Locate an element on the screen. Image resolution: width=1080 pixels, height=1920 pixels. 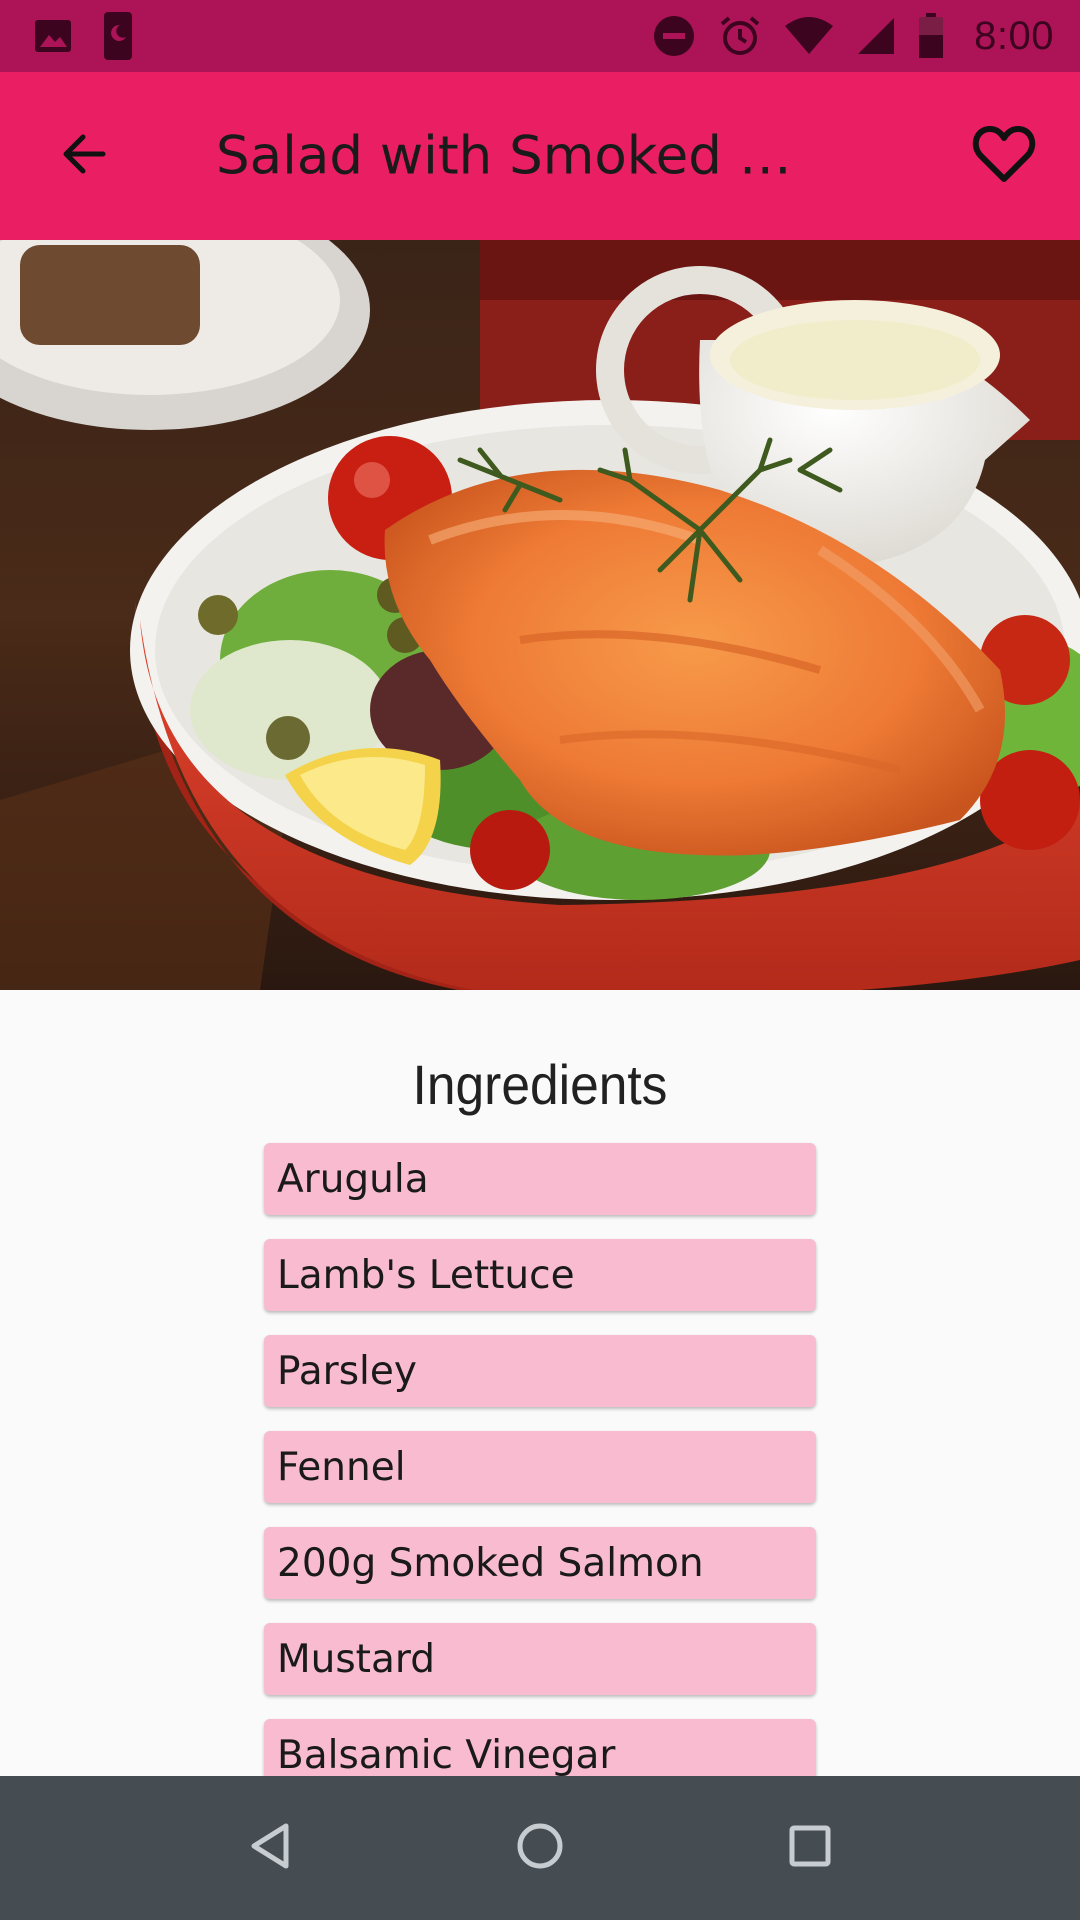
ingredient-item: Lamb's Lettuce is located at coordinates (540, 1275).